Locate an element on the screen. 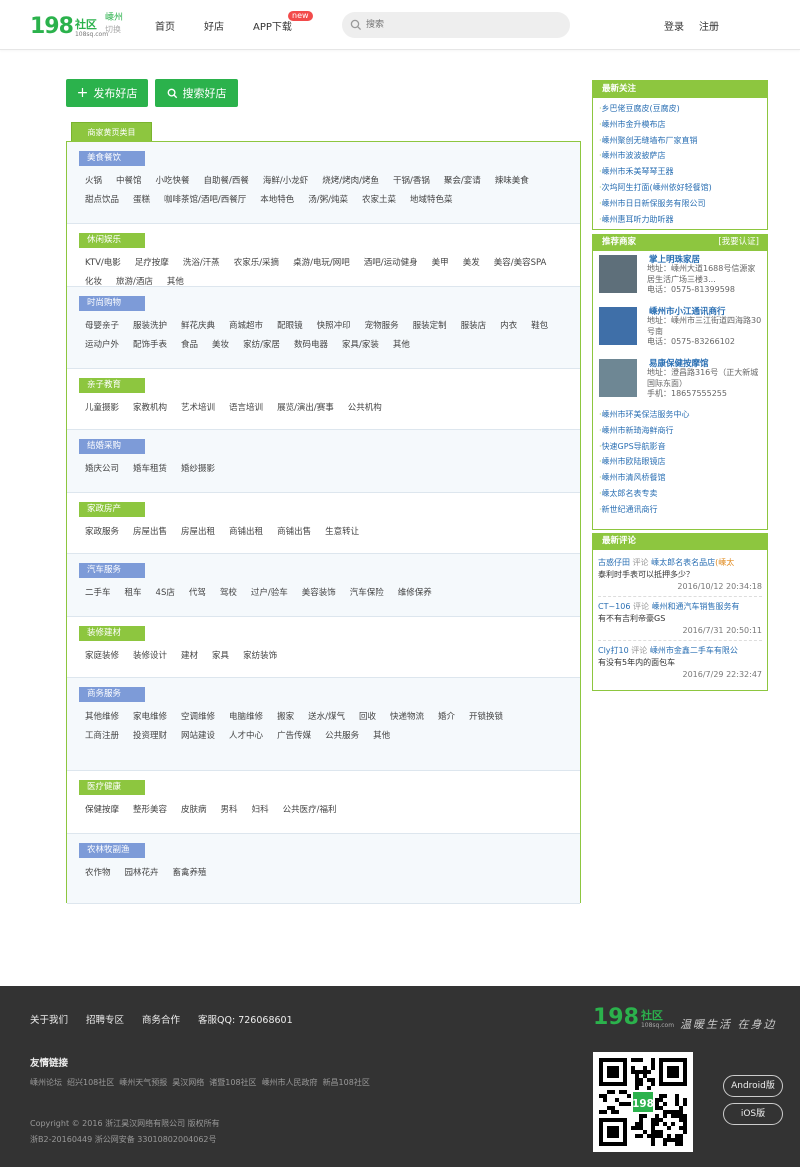 This screenshot has width=800, height=1167. recommend-item-link: ·嵊州市欧陆眼镜店 is located at coordinates (680, 462).